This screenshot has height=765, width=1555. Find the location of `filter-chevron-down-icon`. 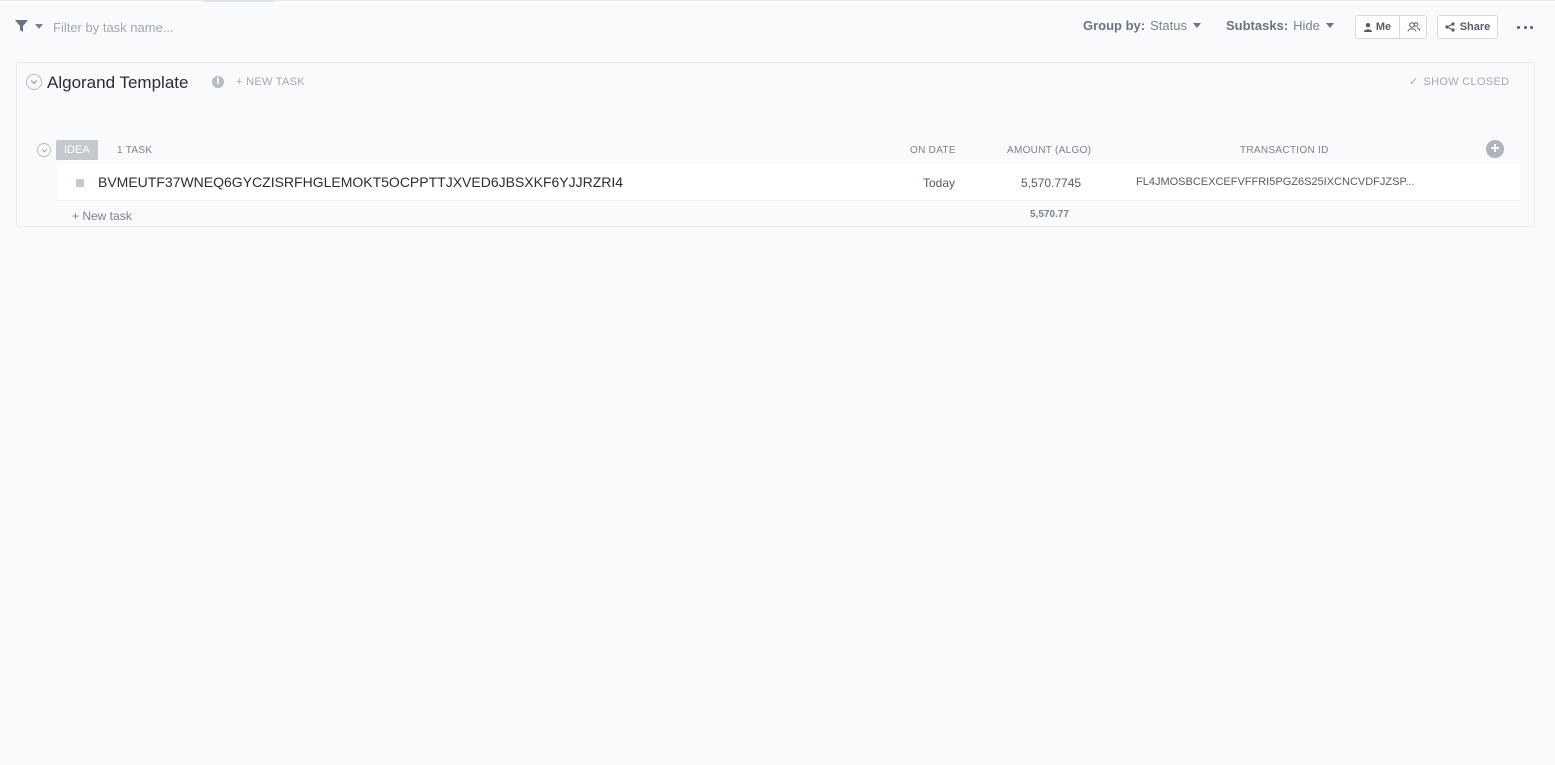

filter-chevron-down-icon is located at coordinates (39, 26).